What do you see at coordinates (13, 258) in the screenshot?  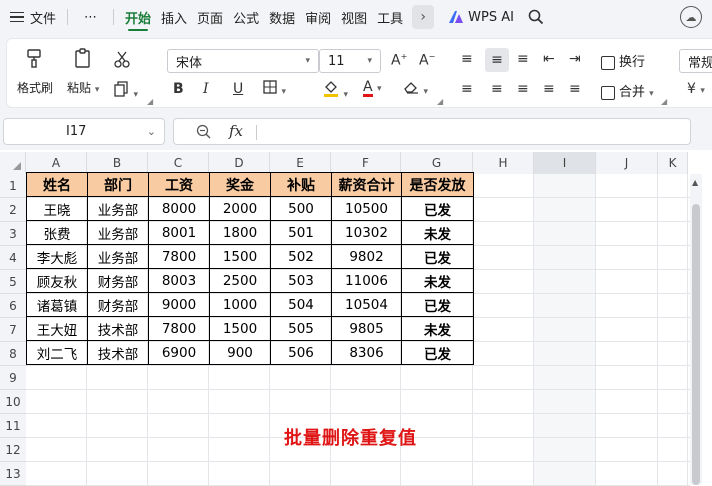 I see `row-header-4: 4` at bounding box center [13, 258].